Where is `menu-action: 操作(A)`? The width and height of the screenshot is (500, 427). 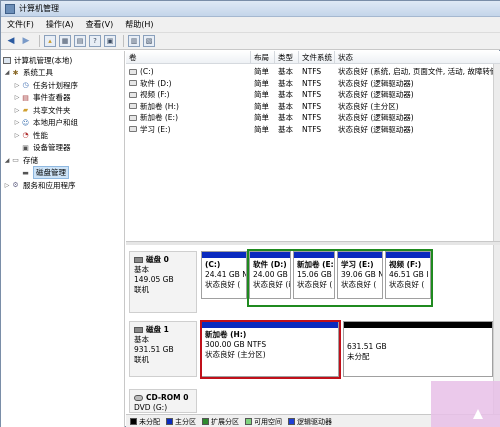 menu-action: 操作(A) is located at coordinates (60, 24).